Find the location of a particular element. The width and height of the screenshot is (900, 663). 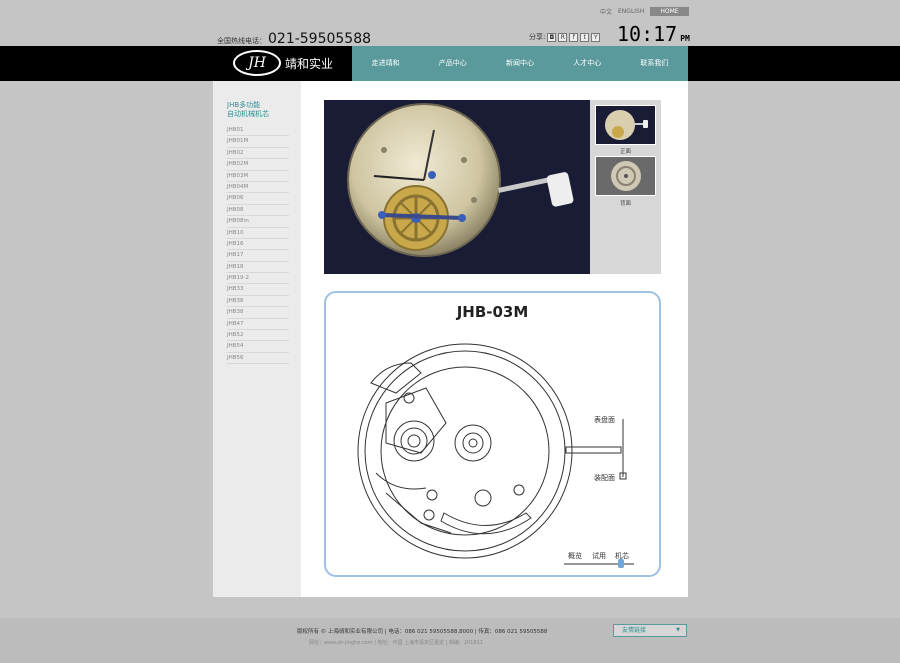

product-item: JHB56 is located at coordinates (258, 359).